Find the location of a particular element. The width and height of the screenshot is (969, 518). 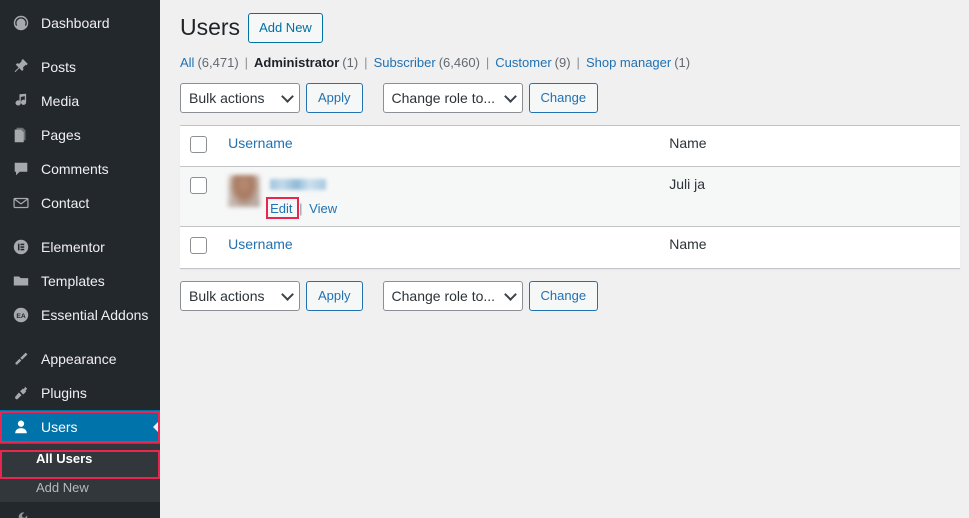

username-sort-link: Username is located at coordinates (260, 143).